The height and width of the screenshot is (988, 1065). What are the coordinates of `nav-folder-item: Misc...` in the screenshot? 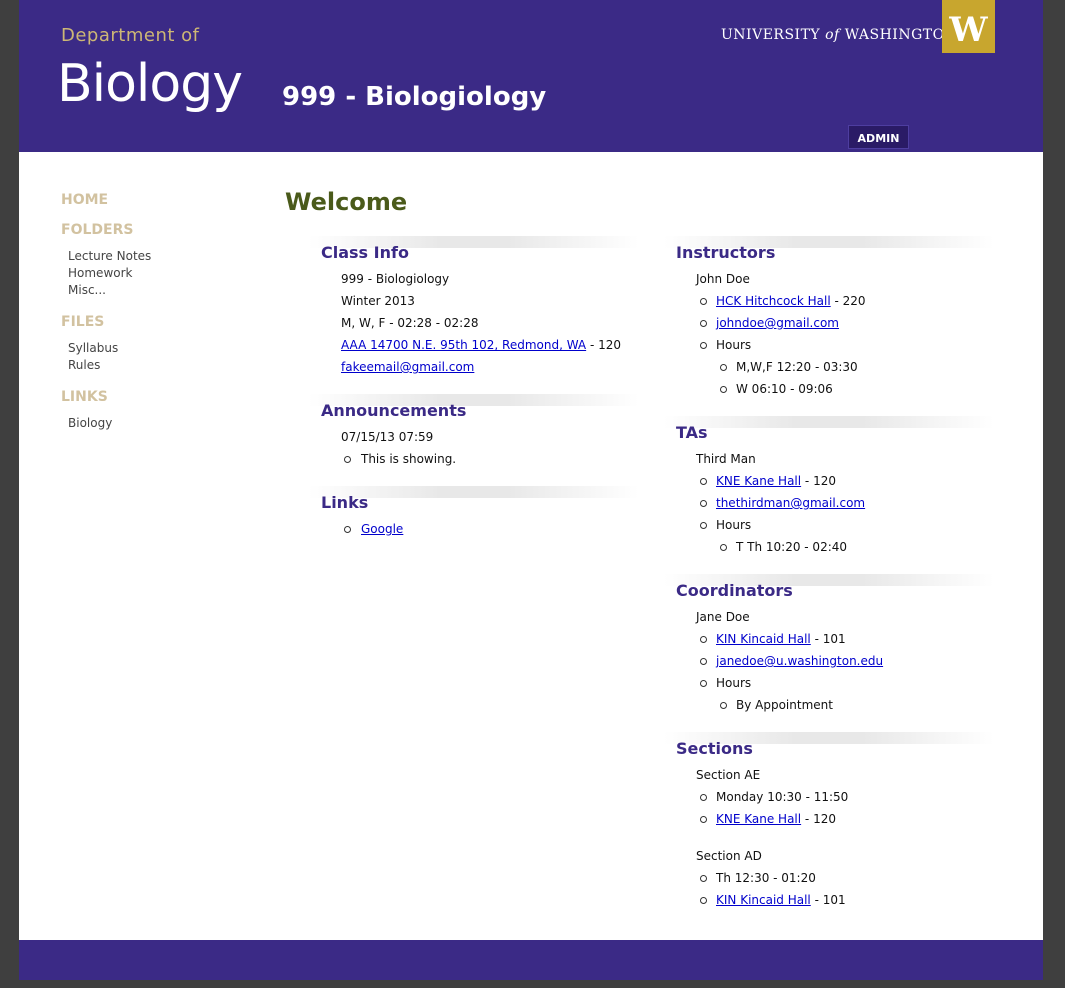 It's located at (87, 290).